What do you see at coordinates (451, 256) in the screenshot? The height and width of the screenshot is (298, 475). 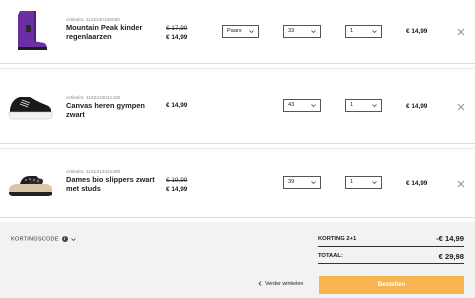 I see `total-value: € 29,98` at bounding box center [451, 256].